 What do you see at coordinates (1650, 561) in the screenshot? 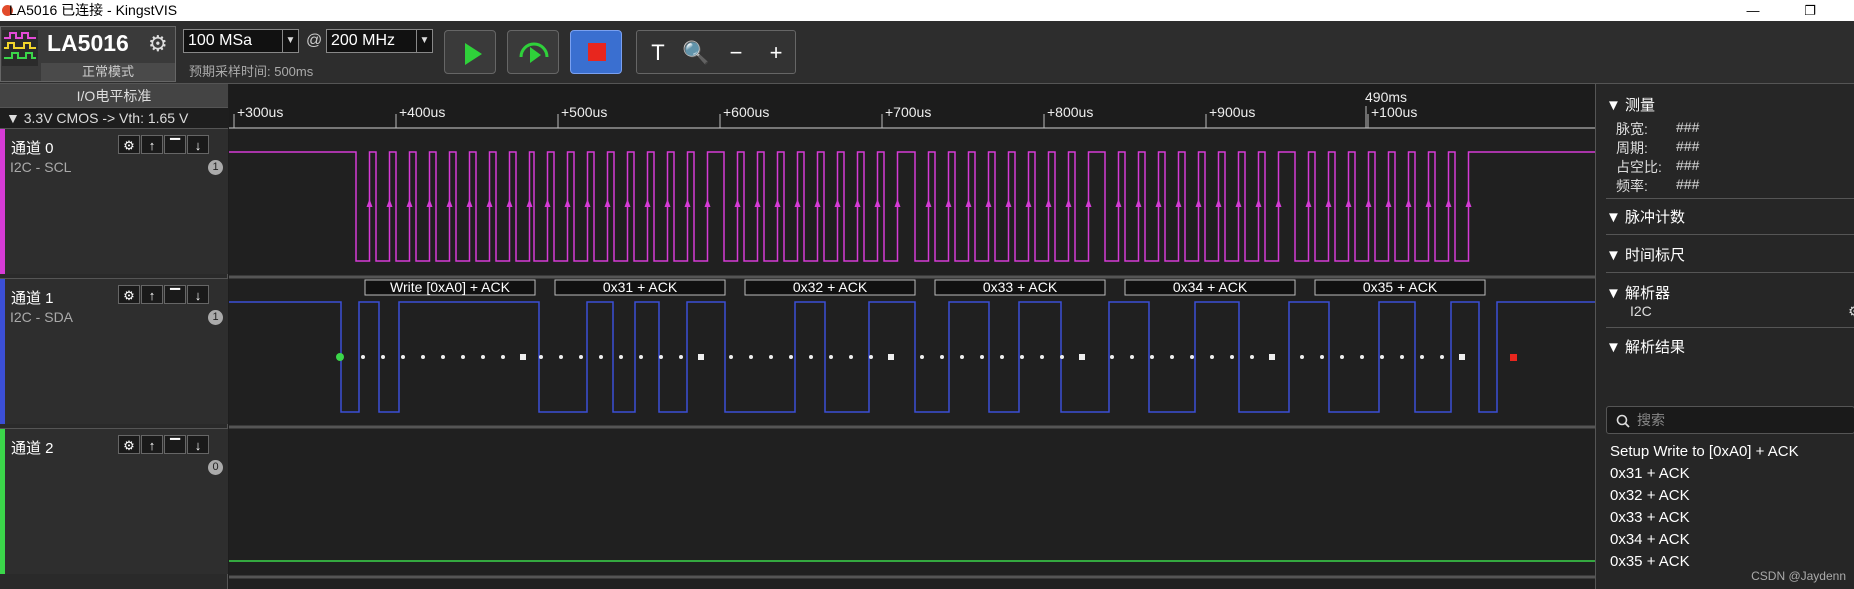
I see `result-item: 0x35 + ACK` at bounding box center [1650, 561].